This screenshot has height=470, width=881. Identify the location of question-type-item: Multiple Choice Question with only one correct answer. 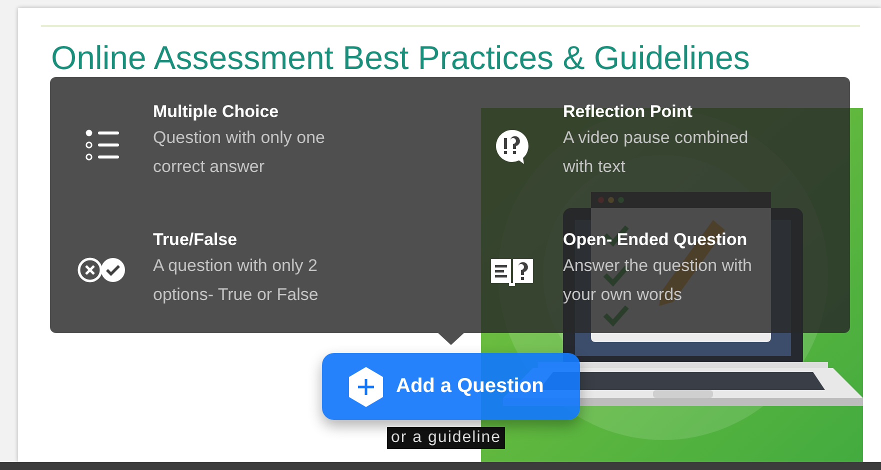
(255, 165).